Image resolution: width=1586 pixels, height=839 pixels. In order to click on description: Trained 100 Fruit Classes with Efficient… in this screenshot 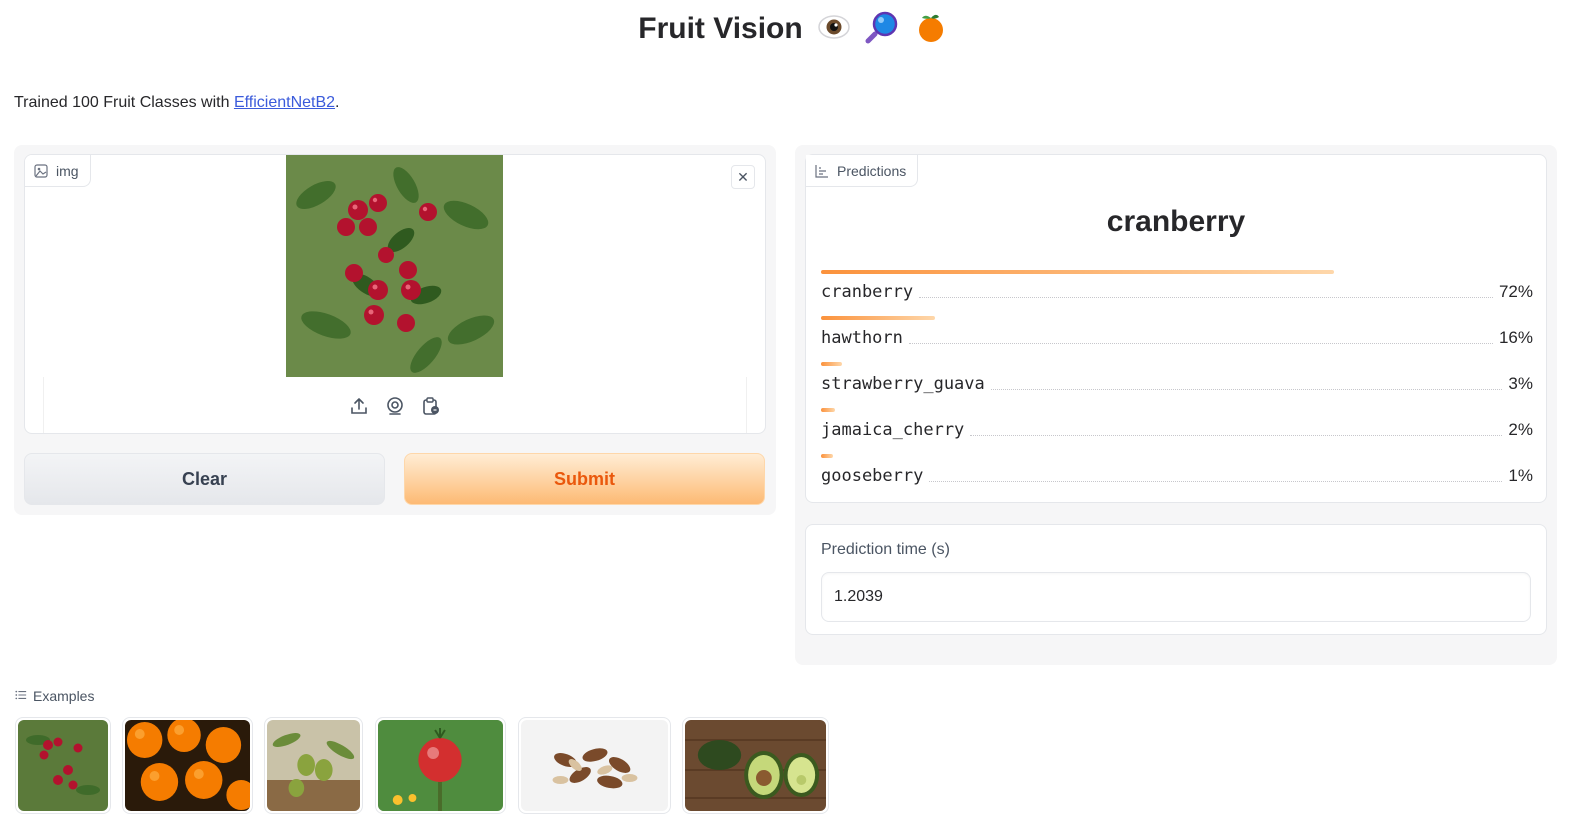, I will do `click(176, 103)`.